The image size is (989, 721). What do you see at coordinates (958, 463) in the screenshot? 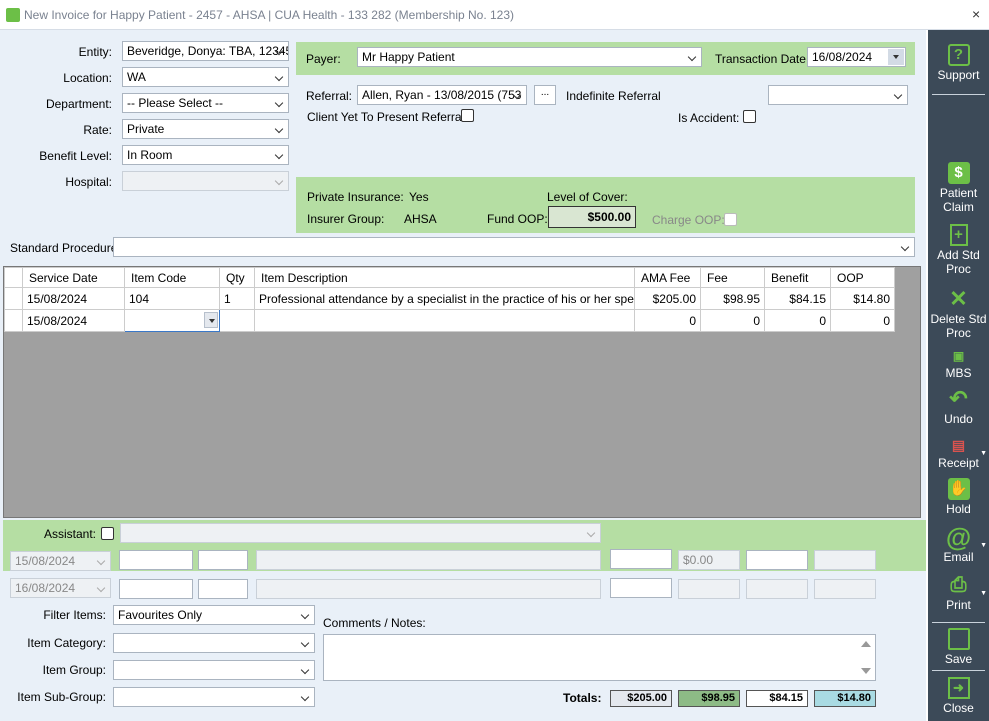
I see `receipt-label: Receipt` at bounding box center [958, 463].